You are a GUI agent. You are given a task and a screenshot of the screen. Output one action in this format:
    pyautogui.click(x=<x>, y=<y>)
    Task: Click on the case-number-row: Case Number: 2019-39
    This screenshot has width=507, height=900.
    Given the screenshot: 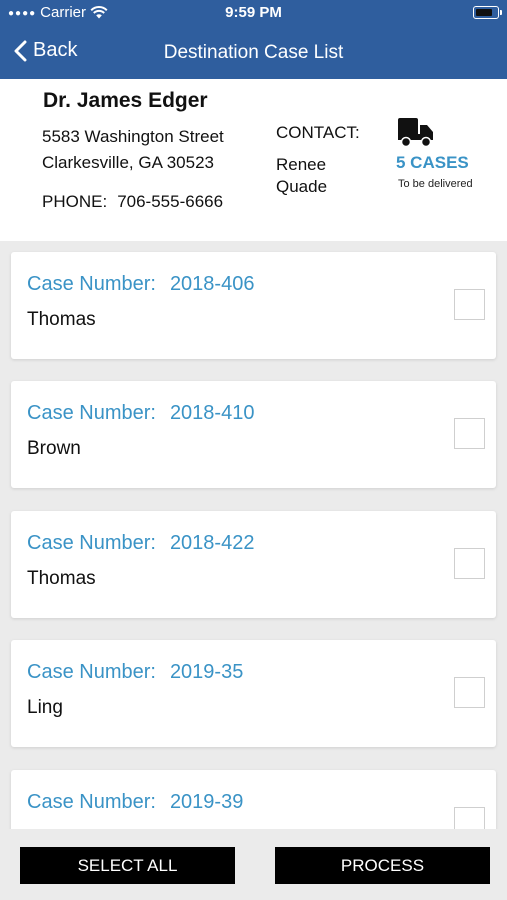 What is the action you would take?
    pyautogui.click(x=135, y=802)
    